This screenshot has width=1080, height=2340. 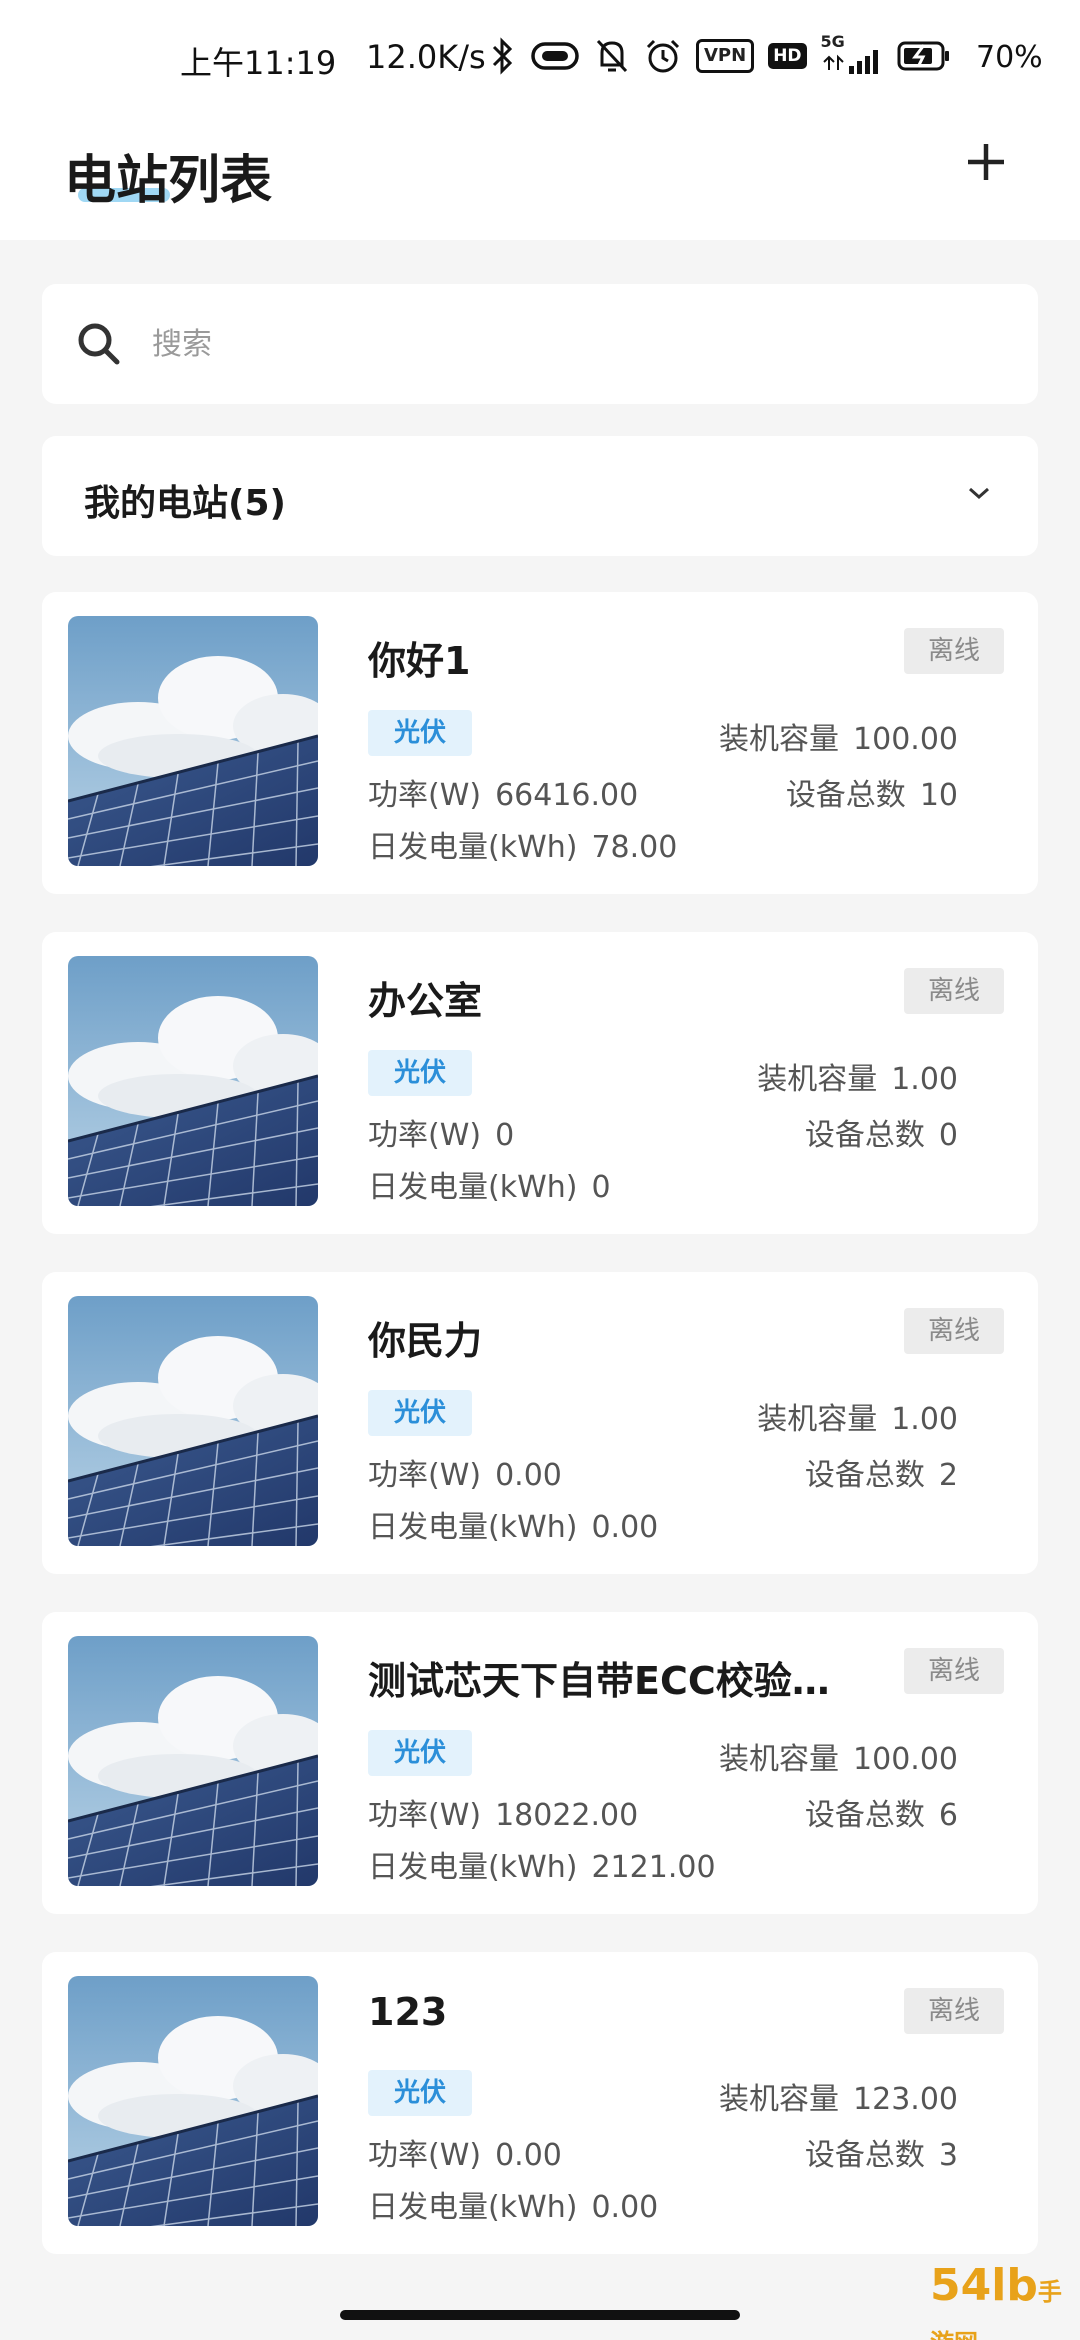 What do you see at coordinates (725, 56) in the screenshot?
I see `vpn-icon: VPN` at bounding box center [725, 56].